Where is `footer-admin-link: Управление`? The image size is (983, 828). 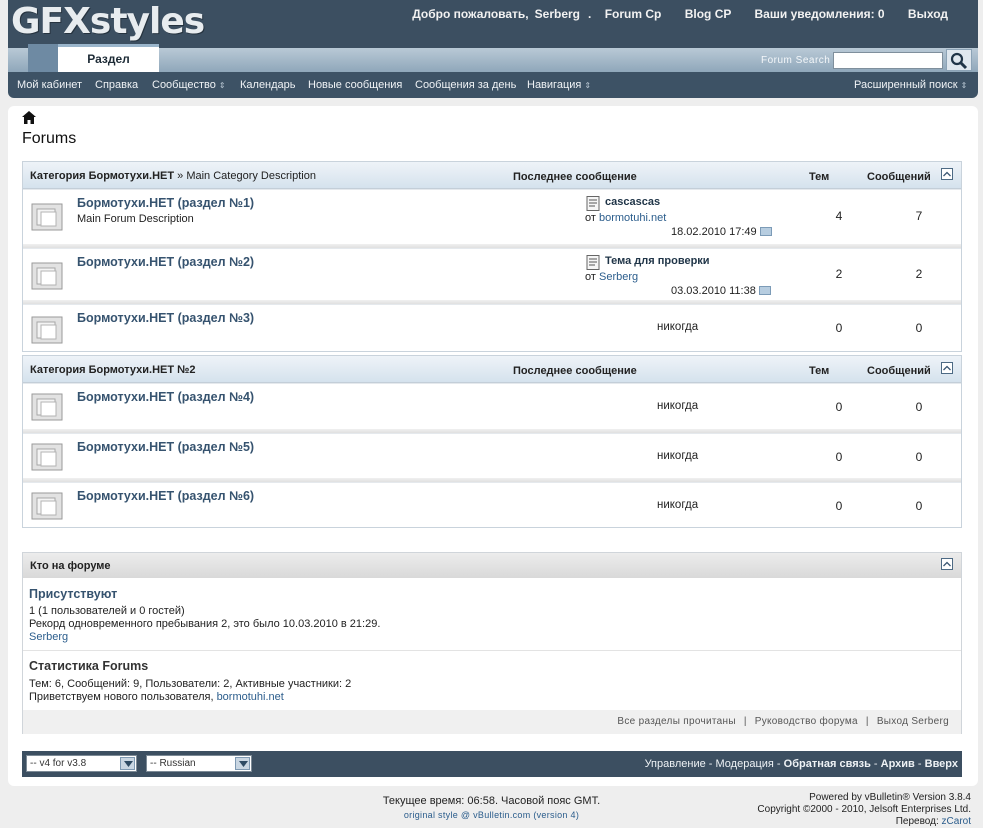
footer-admin-link: Управление is located at coordinates (675, 764).